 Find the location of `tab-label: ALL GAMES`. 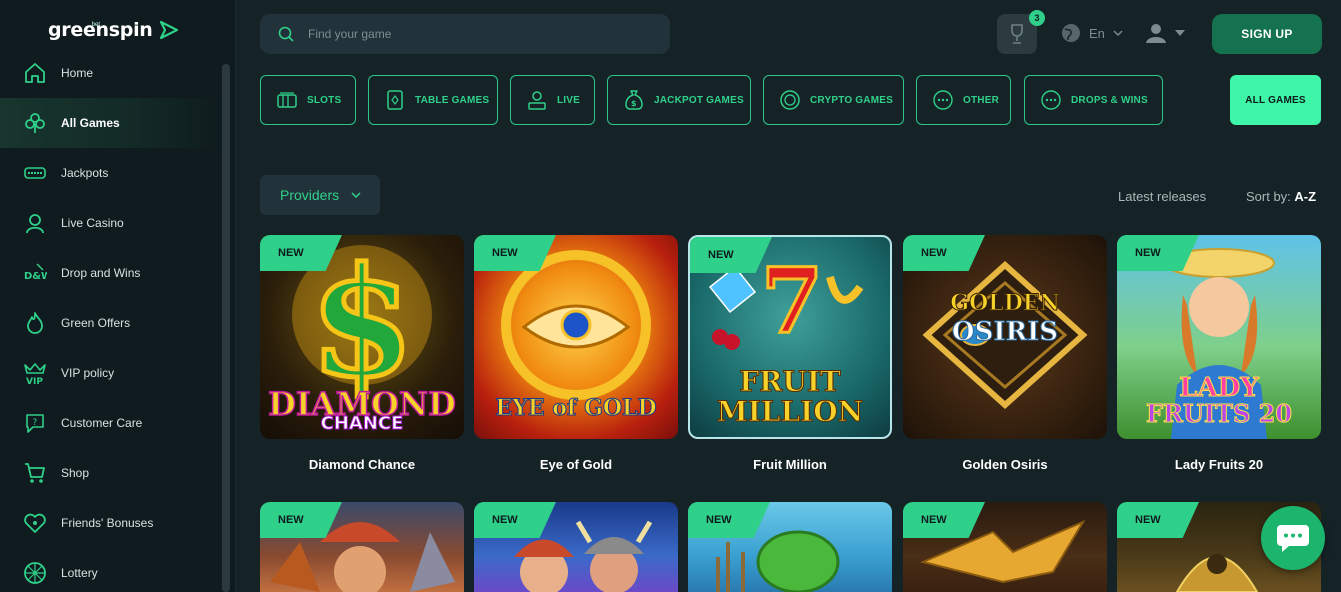

tab-label: ALL GAMES is located at coordinates (1275, 100).